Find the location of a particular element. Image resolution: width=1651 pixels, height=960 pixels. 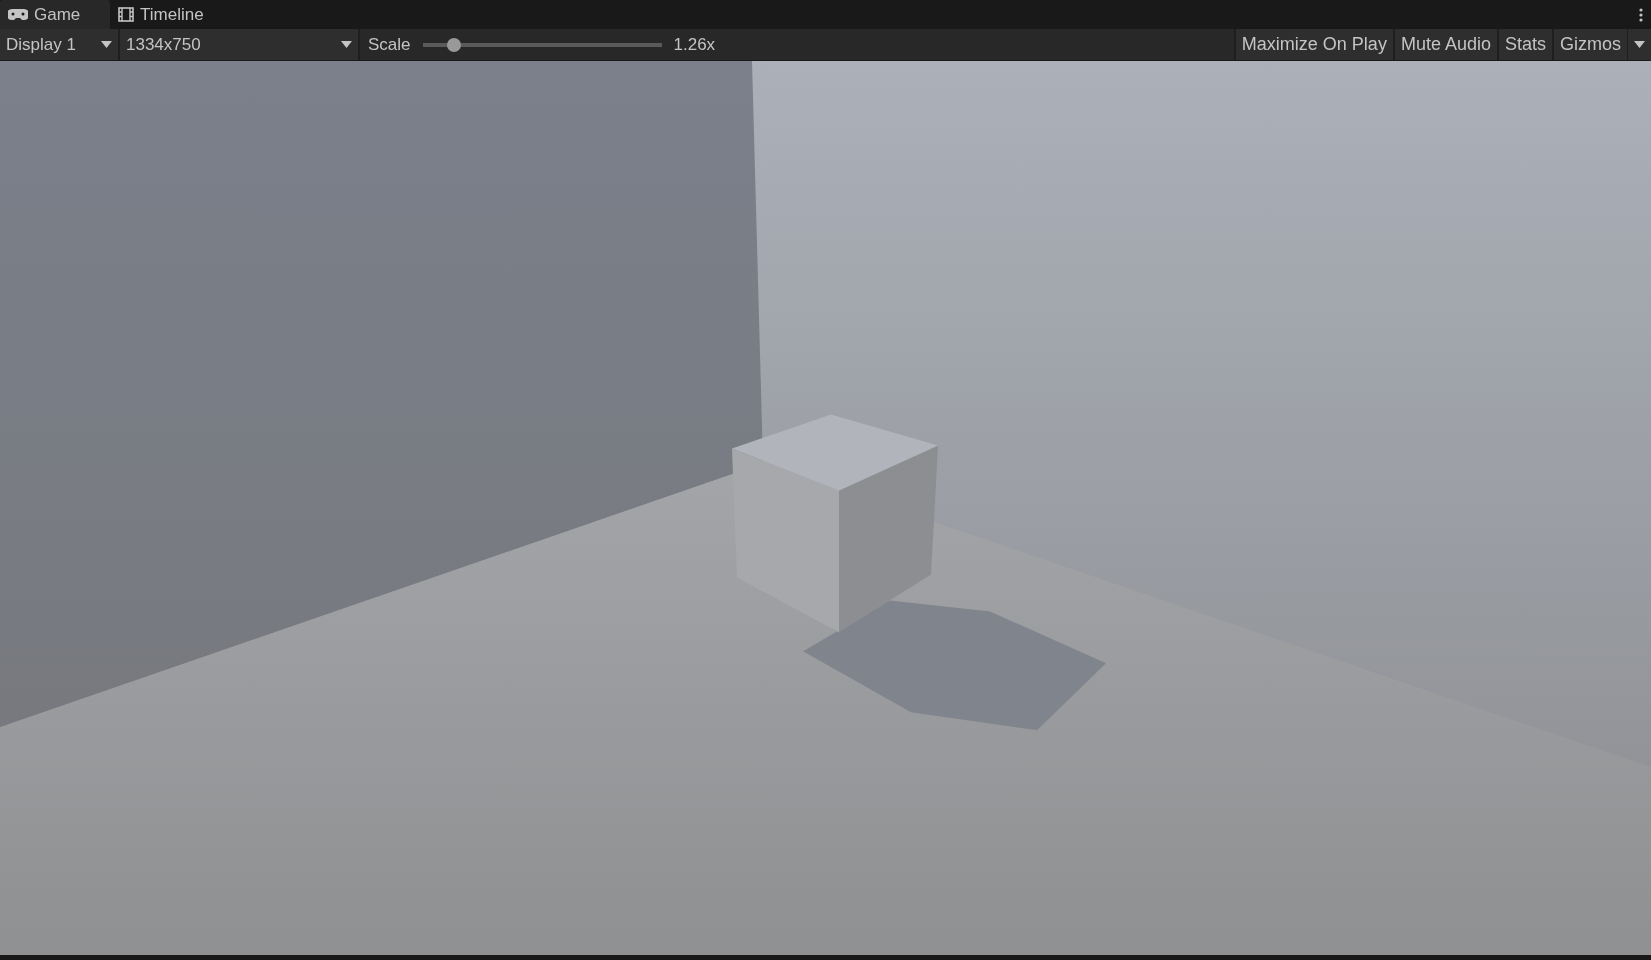

toolbar-toggle: Maximize On Play is located at coordinates (1313, 44).